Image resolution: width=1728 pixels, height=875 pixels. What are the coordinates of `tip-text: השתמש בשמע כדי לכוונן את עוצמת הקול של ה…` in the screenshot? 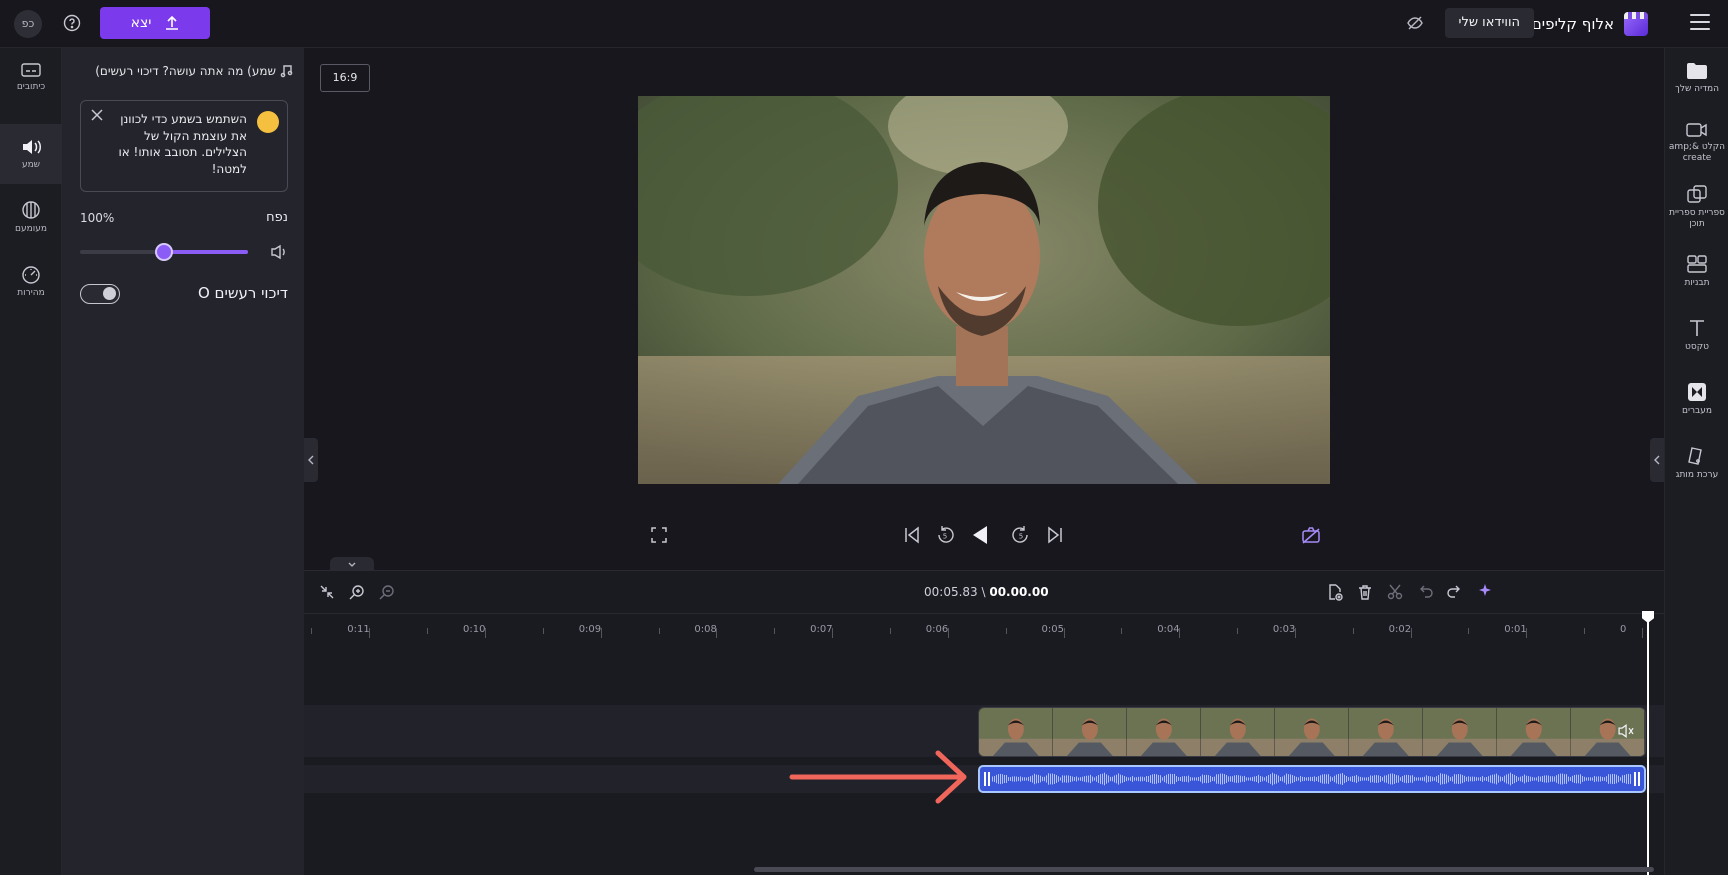 It's located at (182, 144).